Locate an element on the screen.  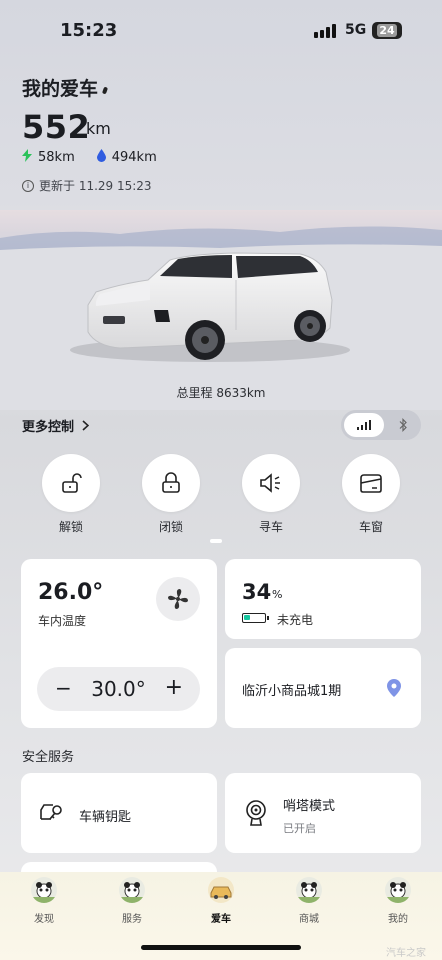
range-unit: km is located at coordinates (98, 128).